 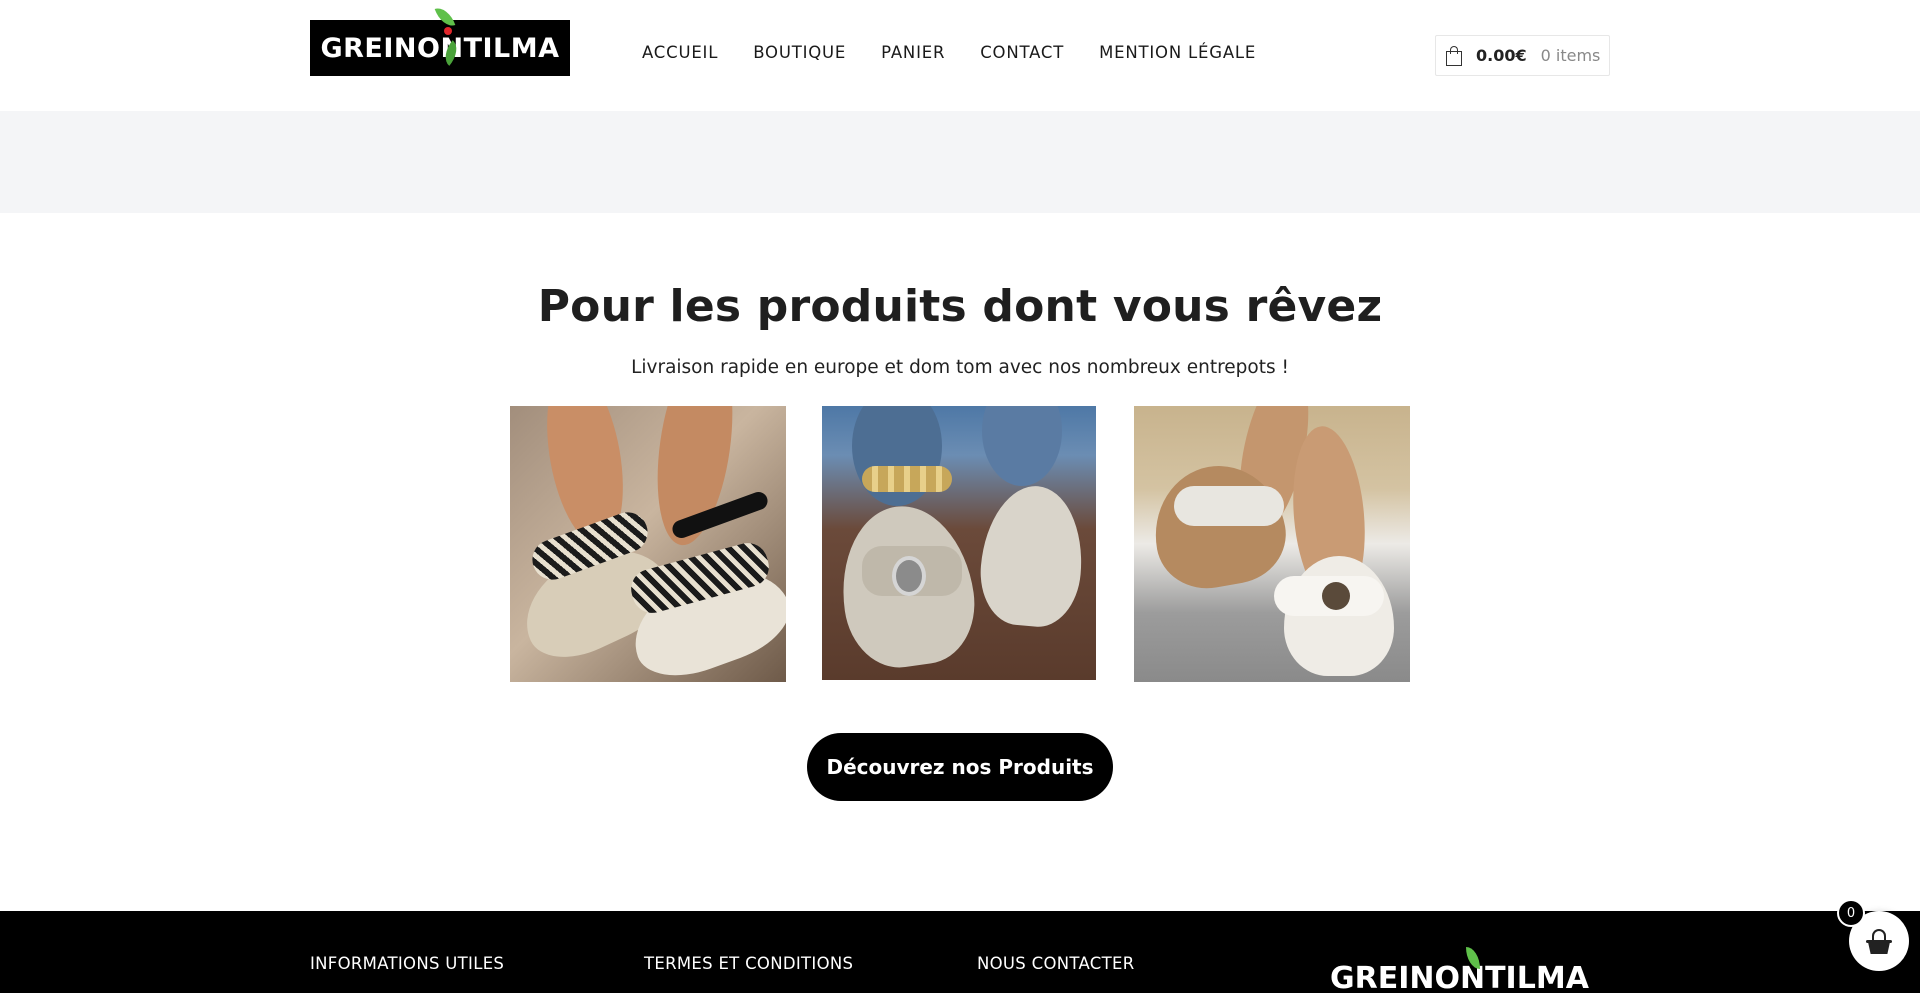 What do you see at coordinates (960, 306) in the screenshot?
I see `section-title: Pour les produits dont vous rêvez` at bounding box center [960, 306].